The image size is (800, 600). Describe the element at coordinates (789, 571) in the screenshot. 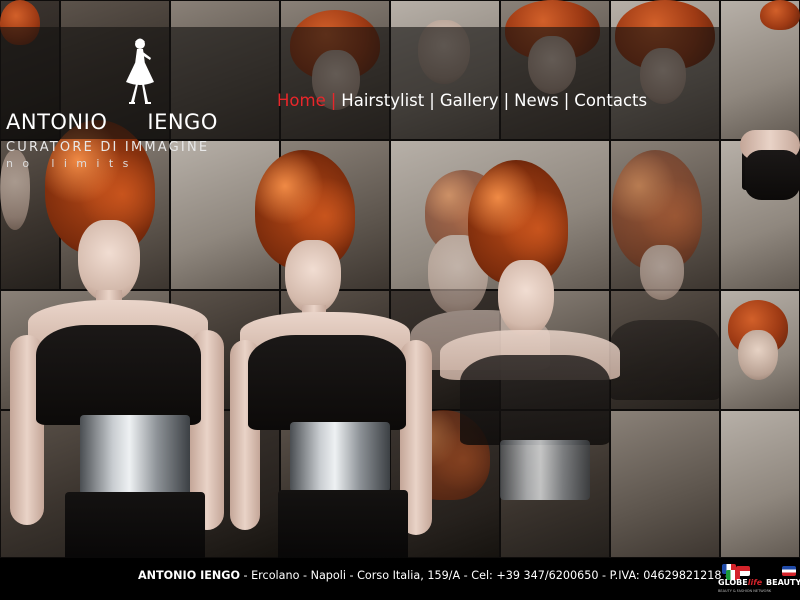

I see `flag-icon` at that location.